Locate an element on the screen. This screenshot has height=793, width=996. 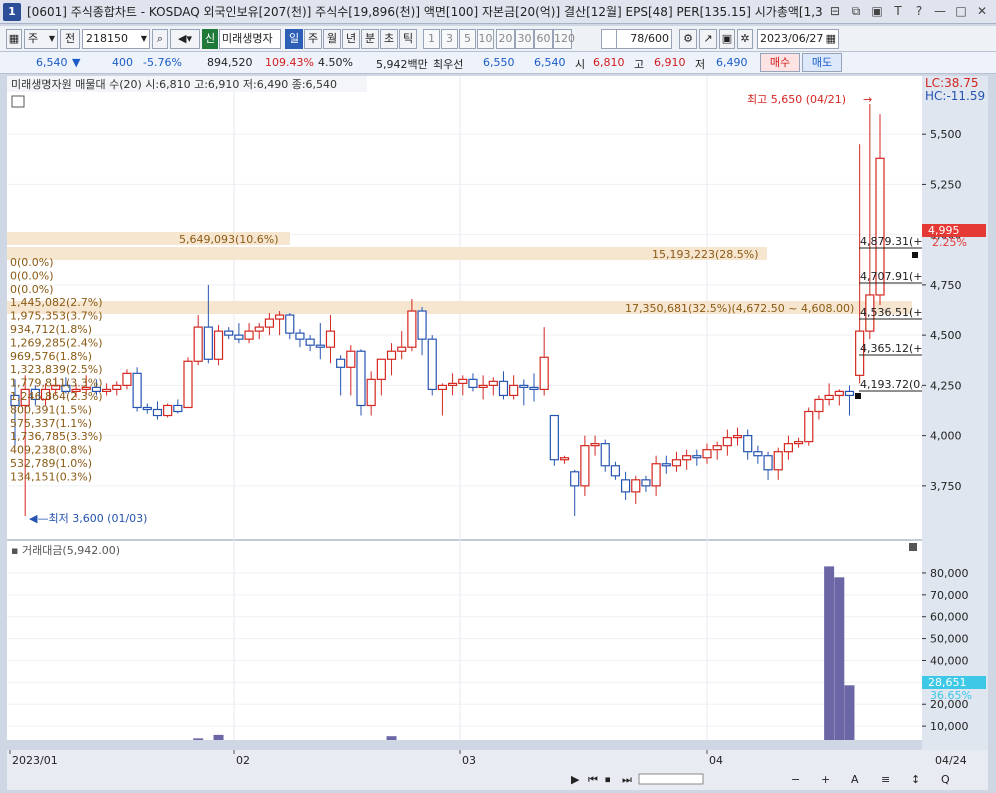
scrollbar-svg: ▶ ⏮ ⏹ ⏭ − + A ≡ ↕ Q is located at coordinates (497, 779).